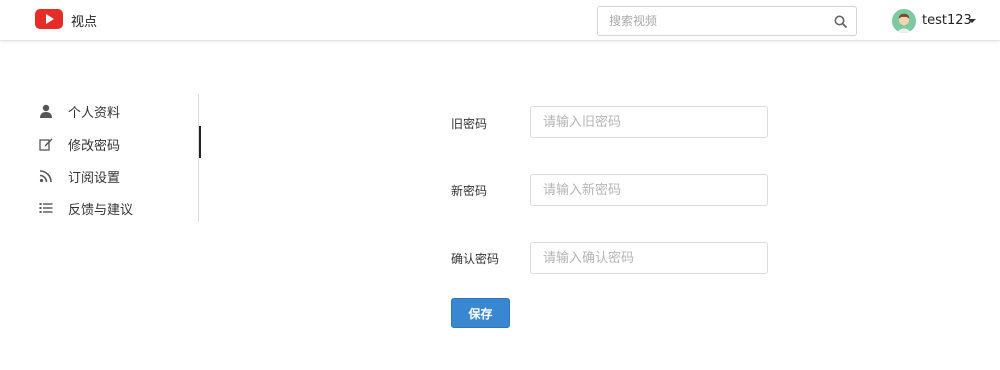 The image size is (1000, 370). What do you see at coordinates (947, 20) in the screenshot?
I see `username: test123` at bounding box center [947, 20].